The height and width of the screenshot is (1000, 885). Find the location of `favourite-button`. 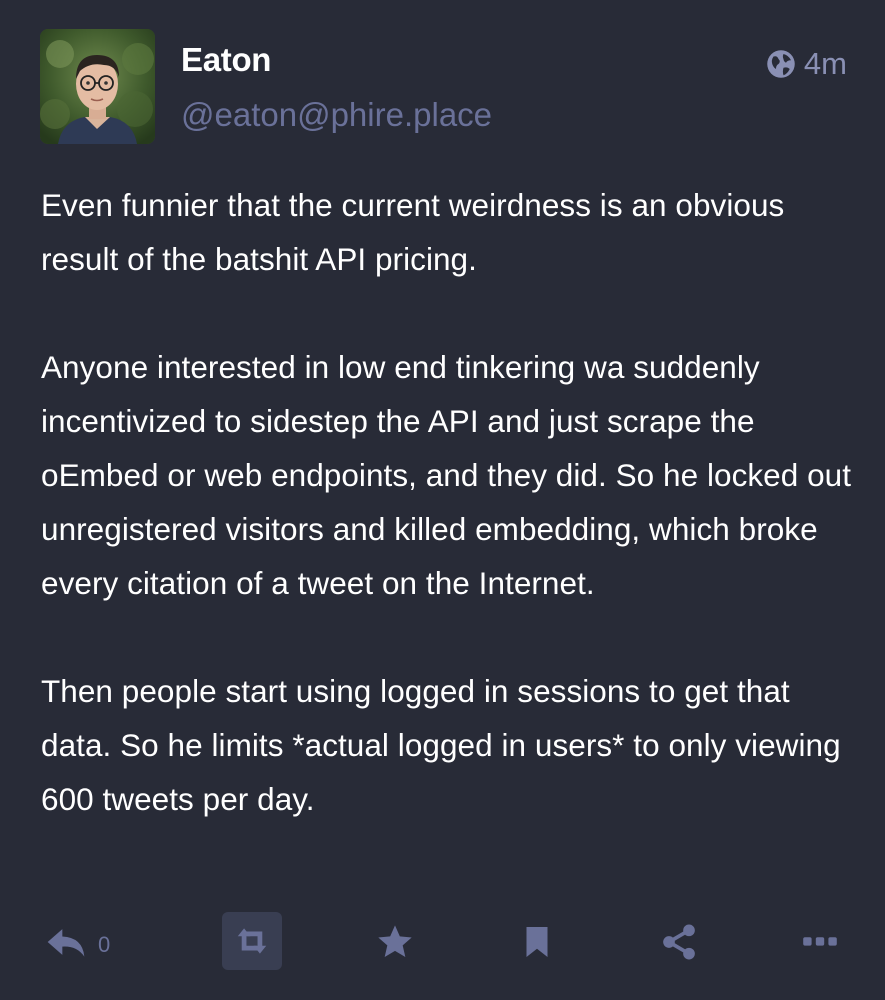

favourite-button is located at coordinates (395, 942).